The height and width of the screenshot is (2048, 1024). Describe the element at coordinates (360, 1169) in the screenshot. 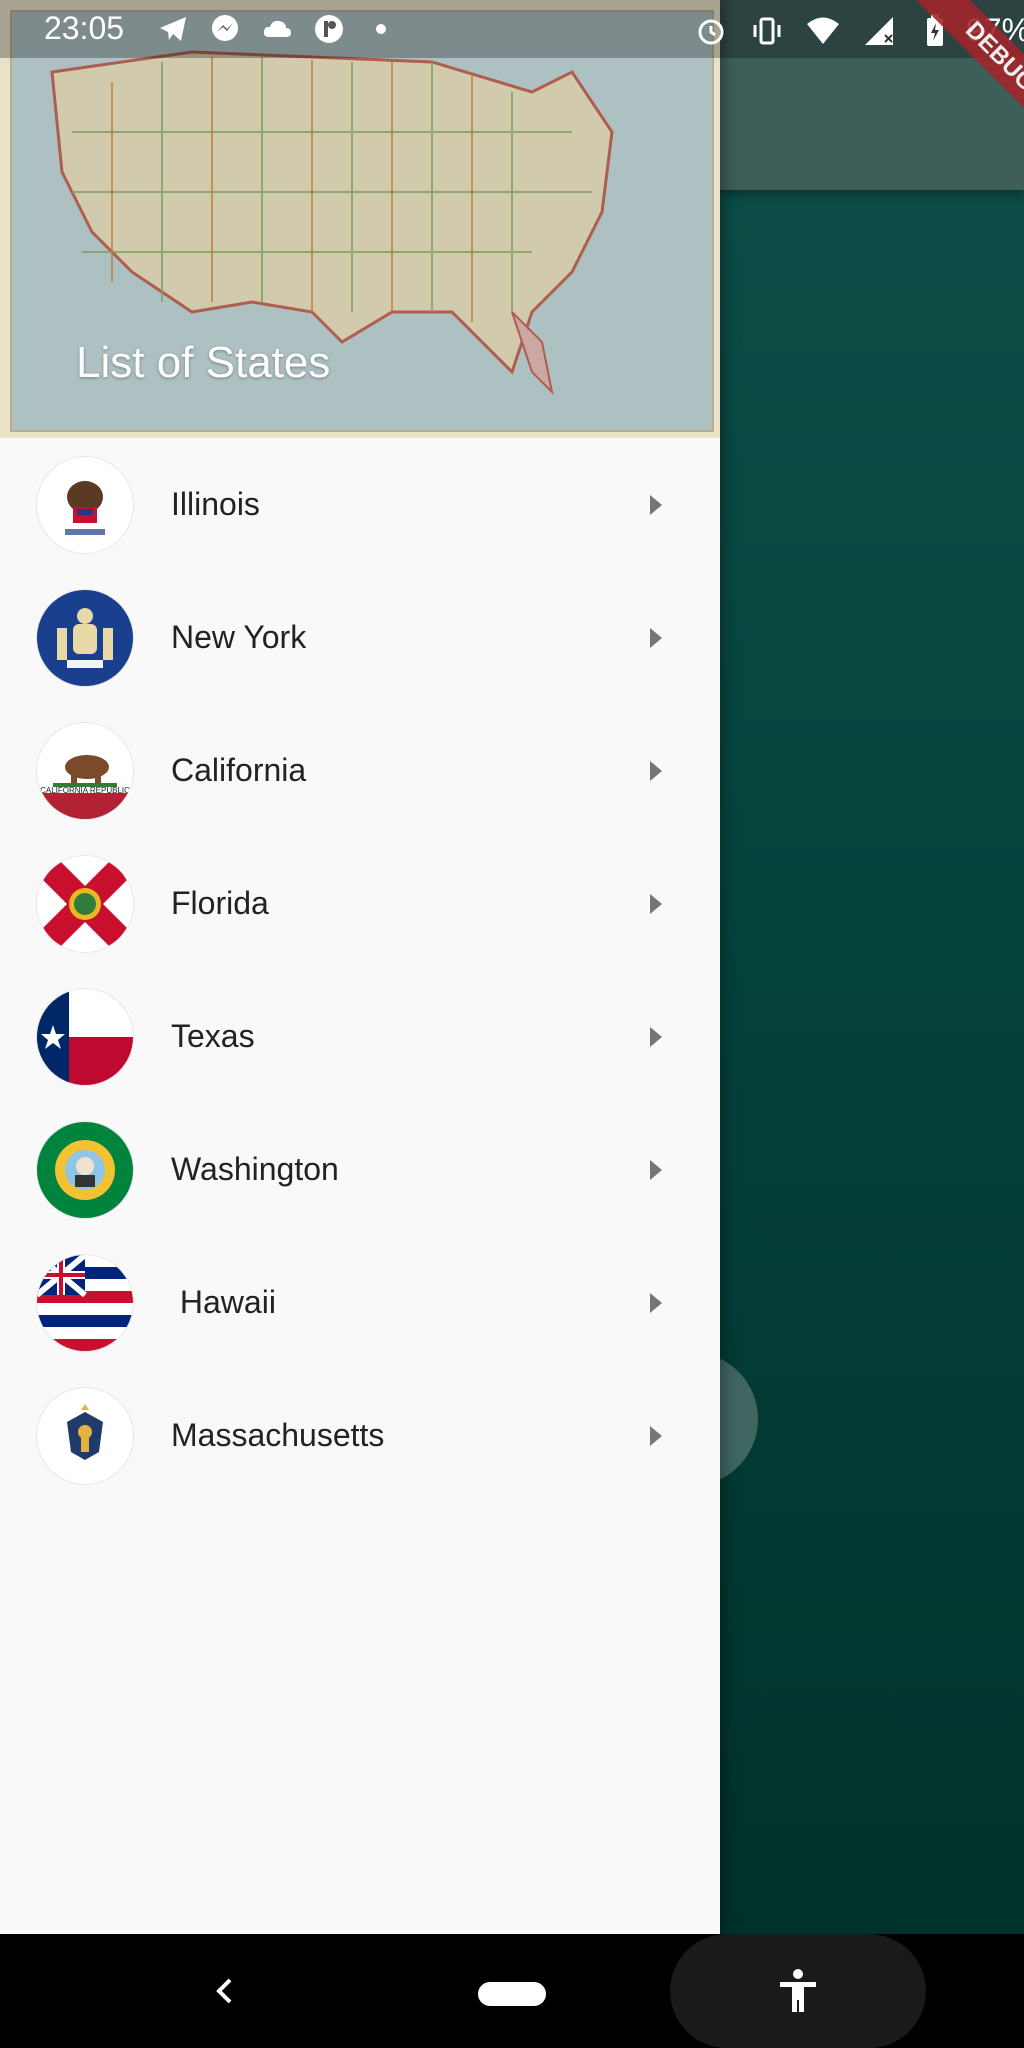

I see `list-item-washington: Washington` at that location.